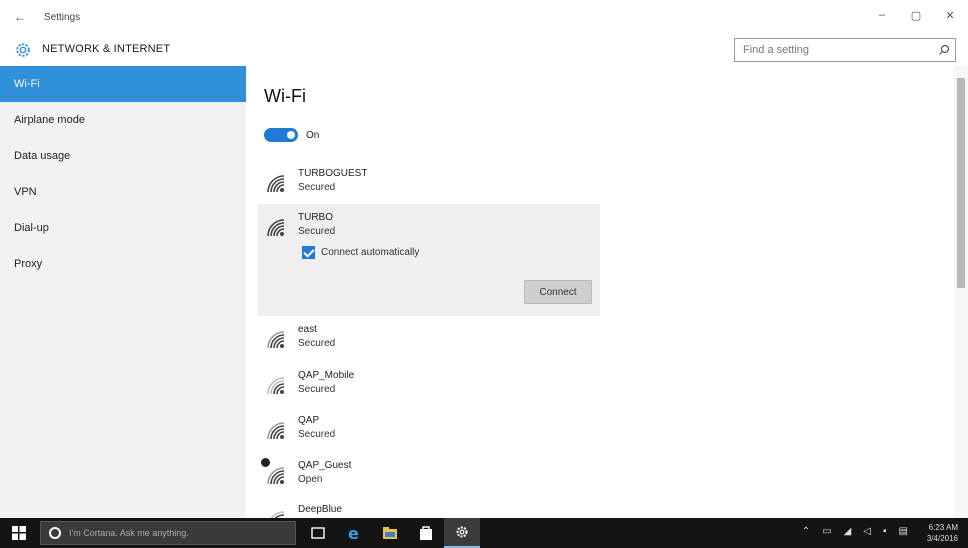 This screenshot has width=968, height=548. I want to click on gear-icon, so click(23, 50).